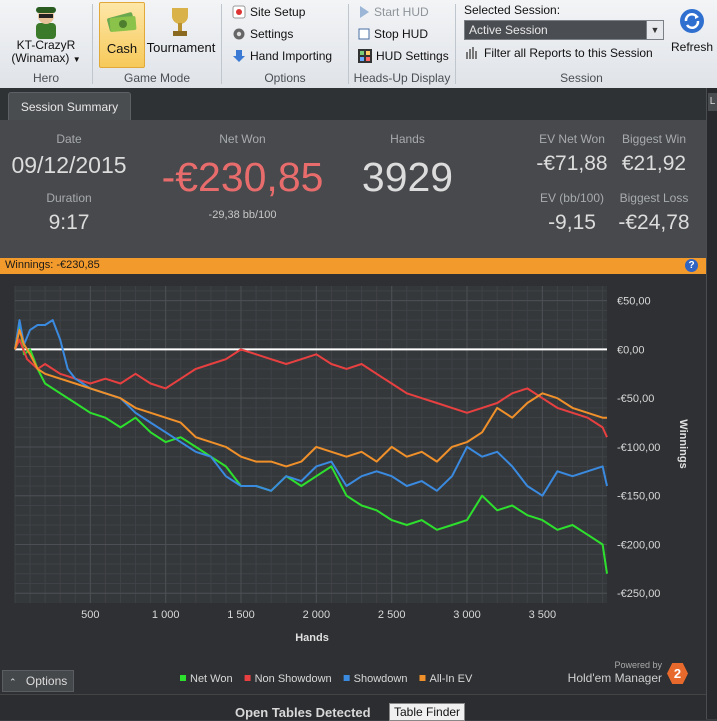  Describe the element at coordinates (69, 106) in the screenshot. I see `tab-session-summary: Session Summary` at that location.